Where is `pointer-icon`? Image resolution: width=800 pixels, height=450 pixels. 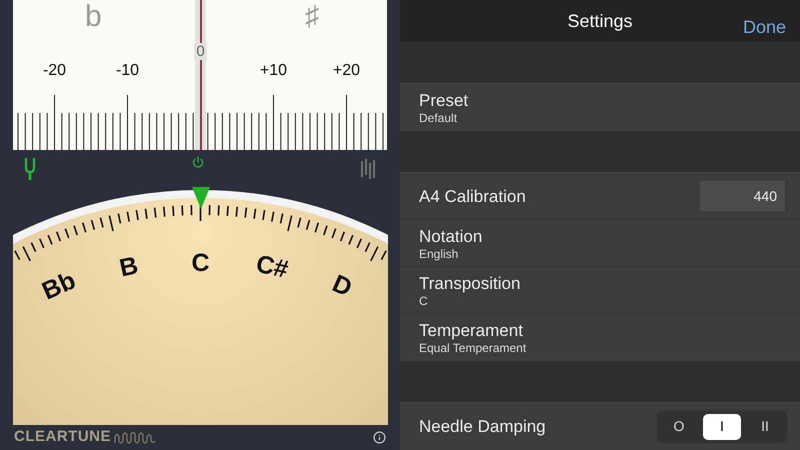 pointer-icon is located at coordinates (201, 198).